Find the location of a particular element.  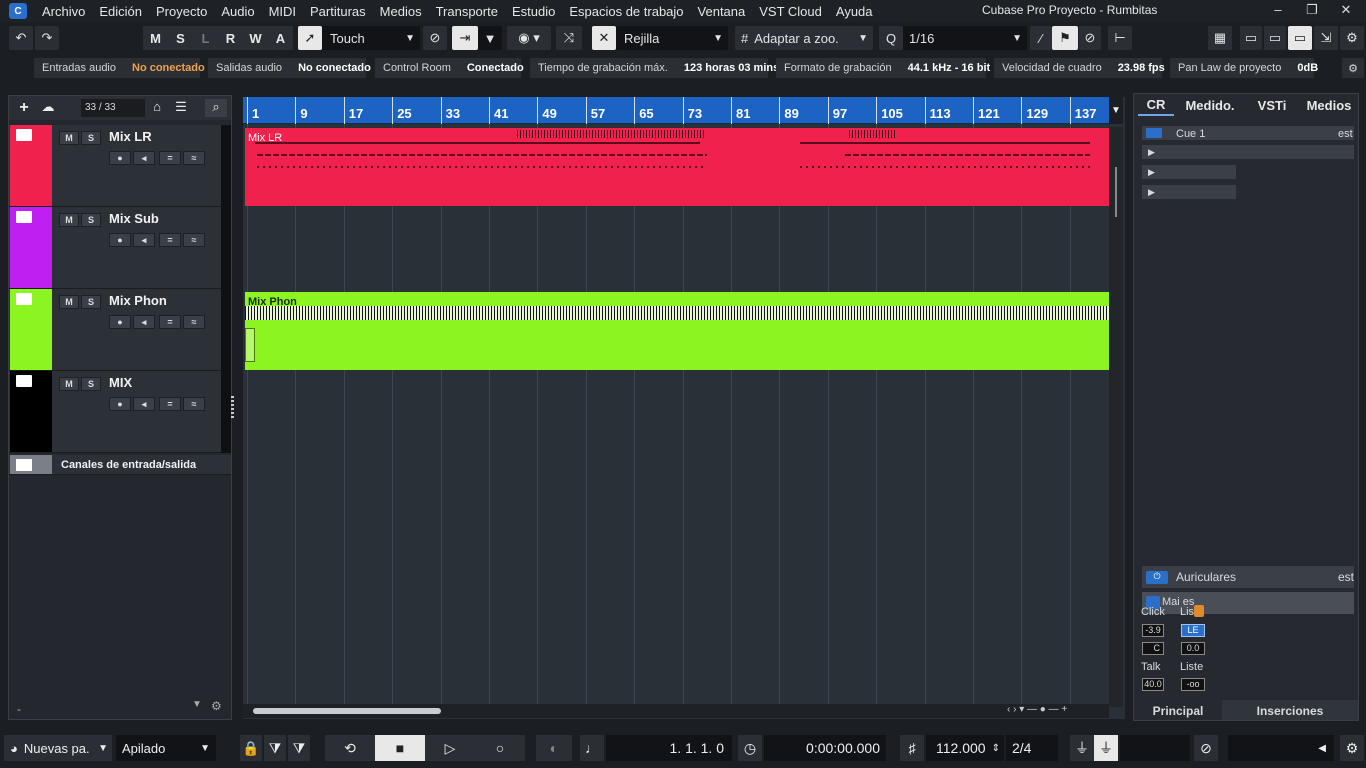

menu-proyecto: Proyecto is located at coordinates (181, 11).